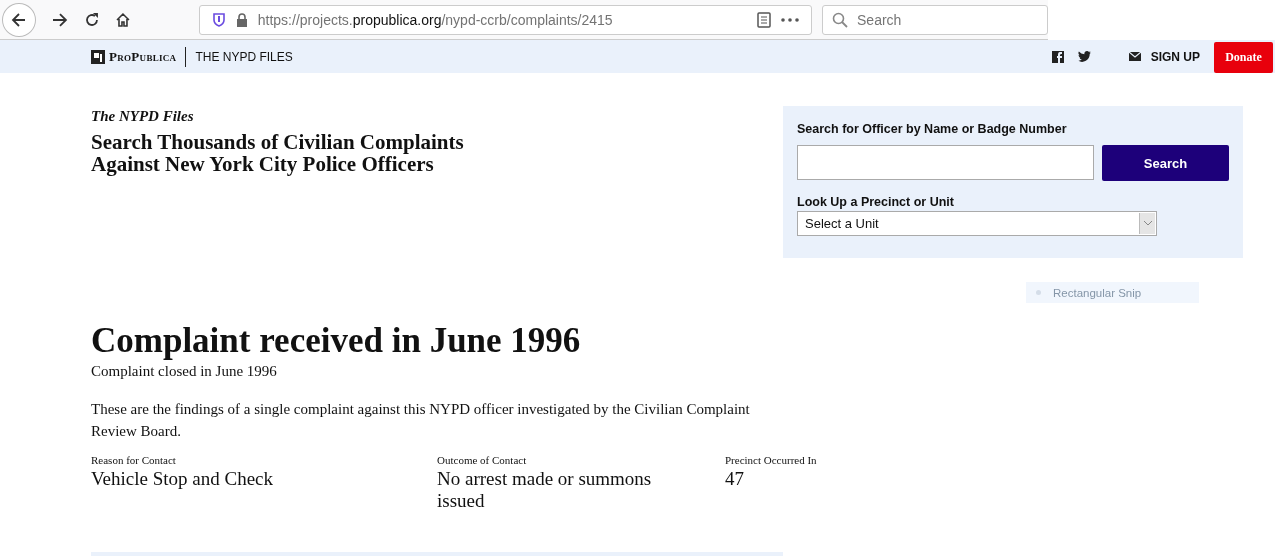 This screenshot has width=1275, height=558. I want to click on more-icon, so click(790, 19).